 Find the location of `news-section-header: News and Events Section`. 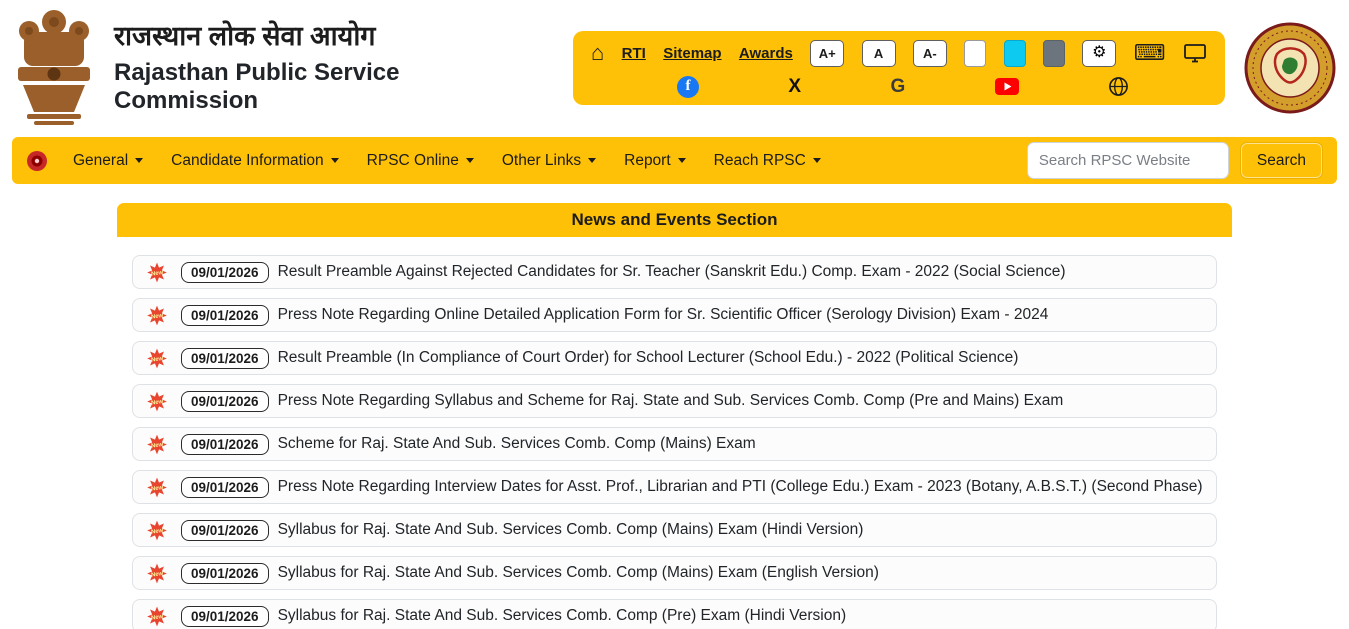

news-section-header: News and Events Section is located at coordinates (674, 220).